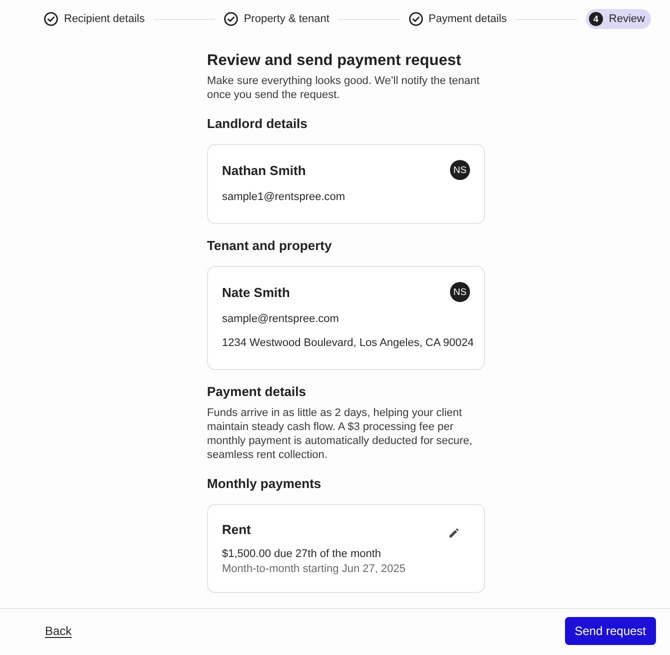 The height and width of the screenshot is (655, 670). Describe the element at coordinates (454, 533) in the screenshot. I see `pencil-icon` at that location.